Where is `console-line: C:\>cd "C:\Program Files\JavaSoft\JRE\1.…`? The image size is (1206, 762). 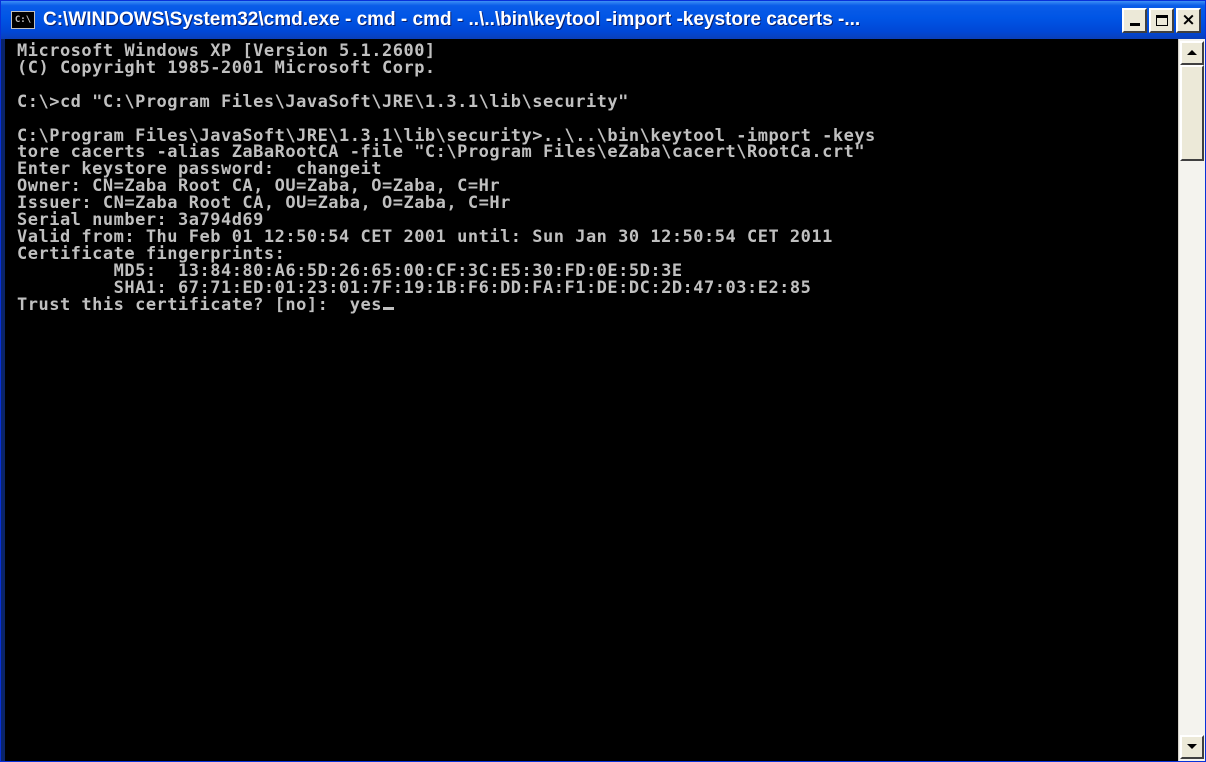
console-line: C:\>cd "C:\Program Files\JavaSoft\JRE\1.… is located at coordinates (323, 101).